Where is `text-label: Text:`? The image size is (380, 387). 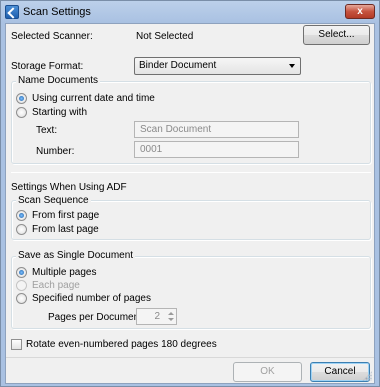 text-label: Text: is located at coordinates (47, 130).